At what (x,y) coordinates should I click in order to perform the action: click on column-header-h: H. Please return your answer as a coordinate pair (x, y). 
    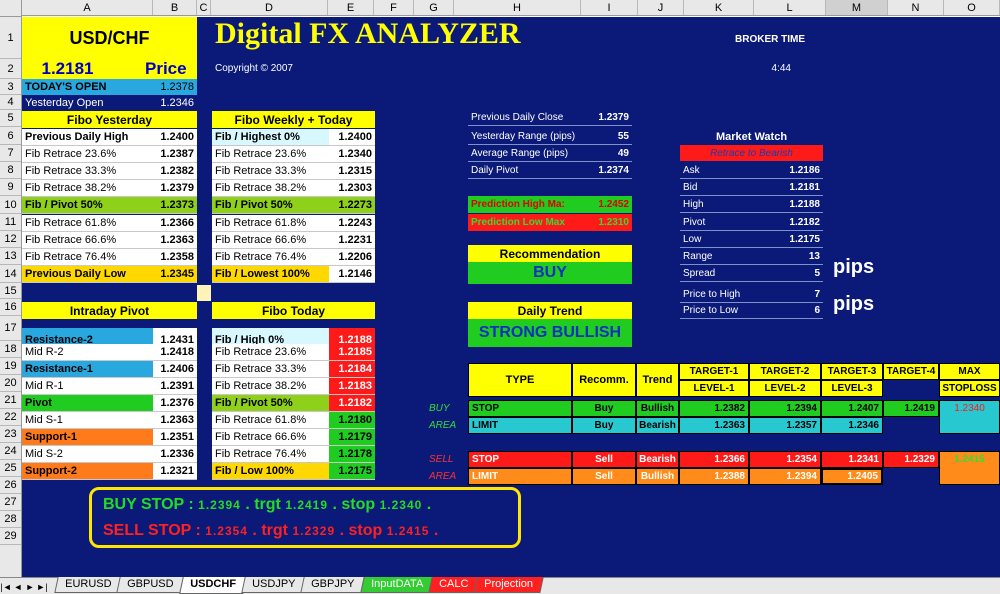
    Looking at the image, I should click on (517, 7).